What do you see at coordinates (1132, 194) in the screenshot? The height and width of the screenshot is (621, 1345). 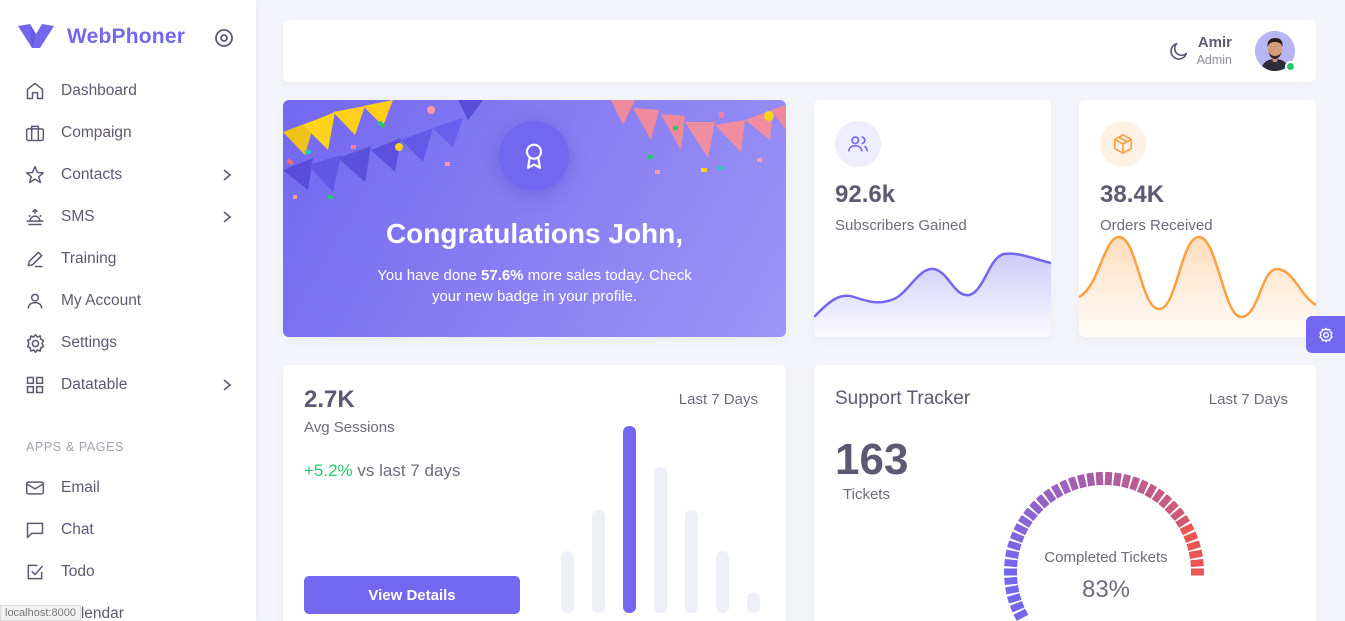 I see `orders-value: 38.4K` at bounding box center [1132, 194].